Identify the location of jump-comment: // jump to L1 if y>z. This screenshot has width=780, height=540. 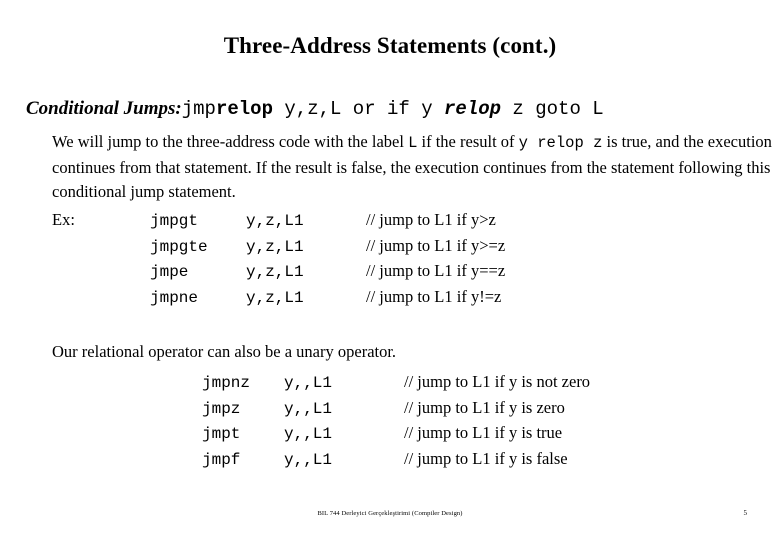
(431, 219).